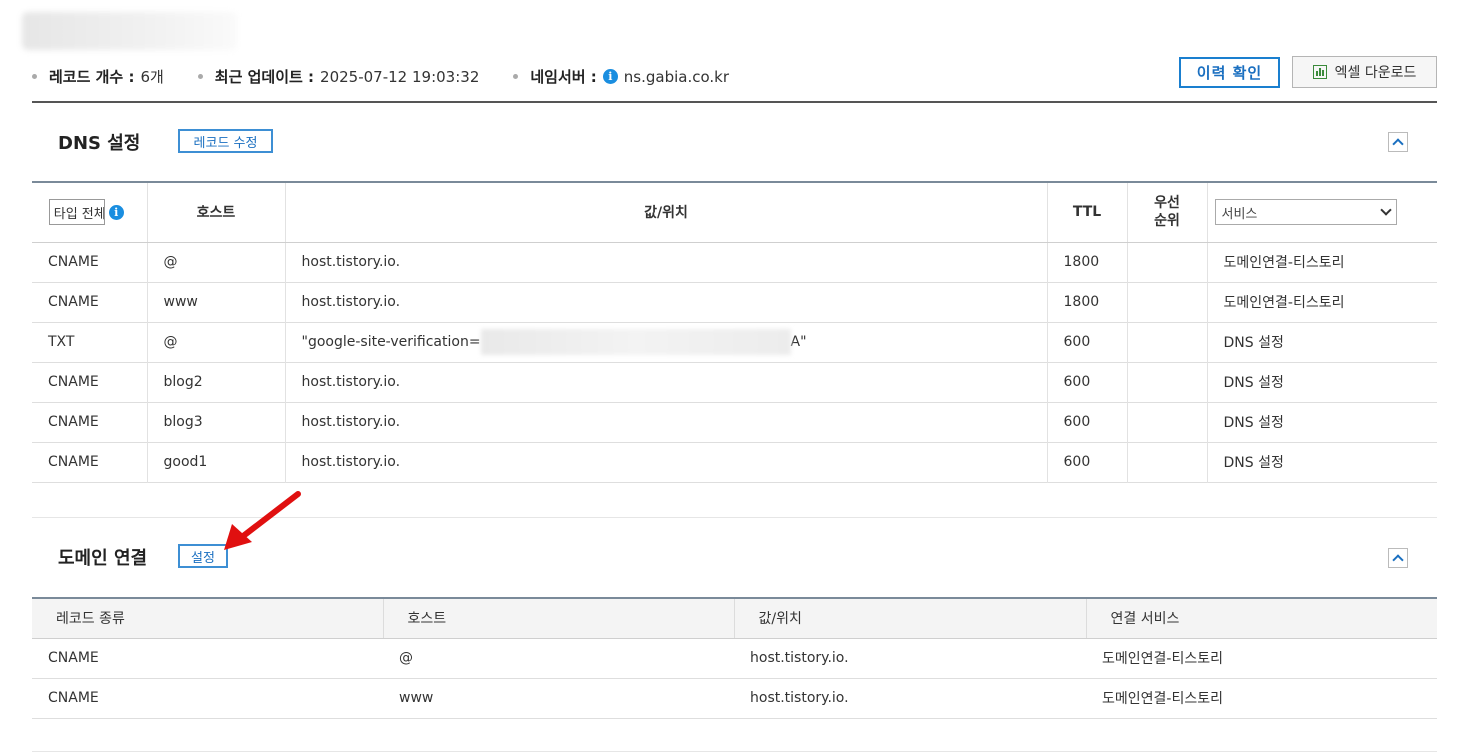 This screenshot has height=753, width=1460. Describe the element at coordinates (734, 698) in the screenshot. I see `table-row: CNAME www host.tistory.io. 도메인연결-티스토리` at that location.